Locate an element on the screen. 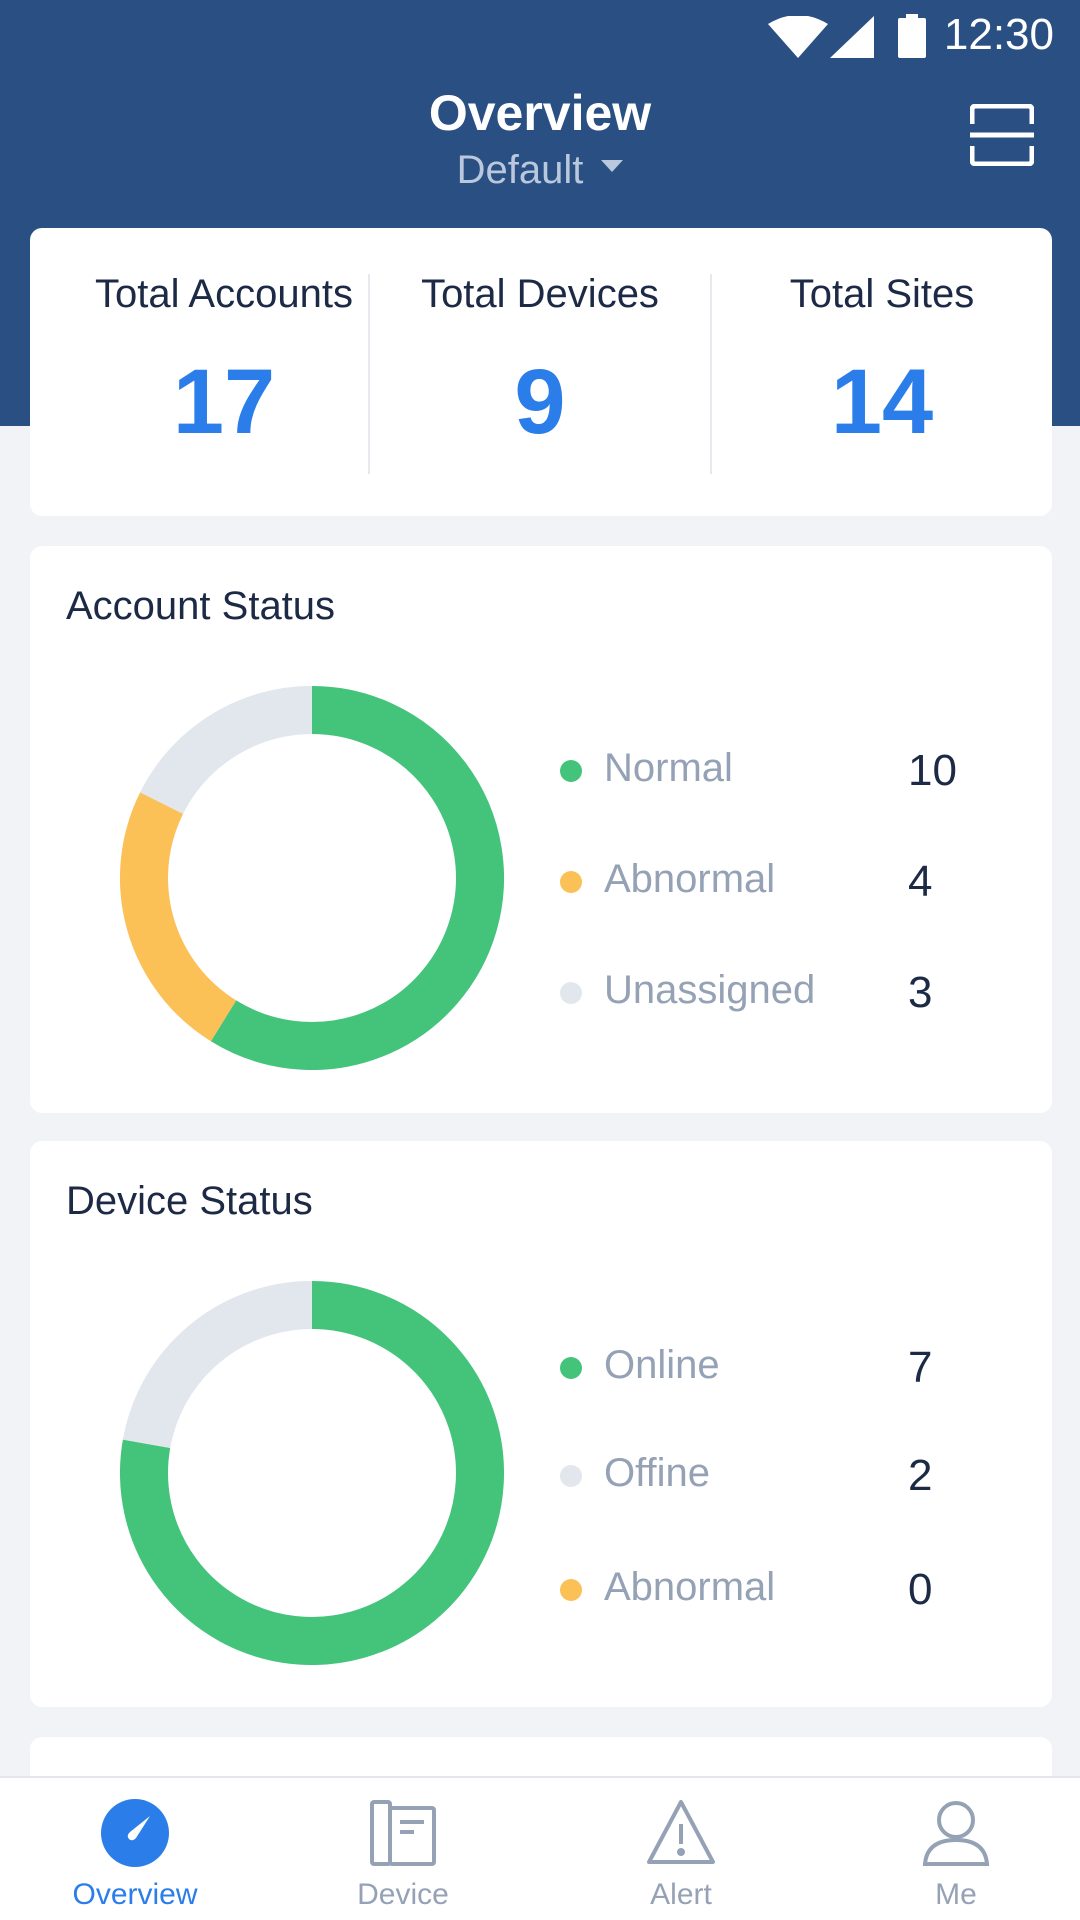  summary-value: 9 is located at coordinates (540, 402).